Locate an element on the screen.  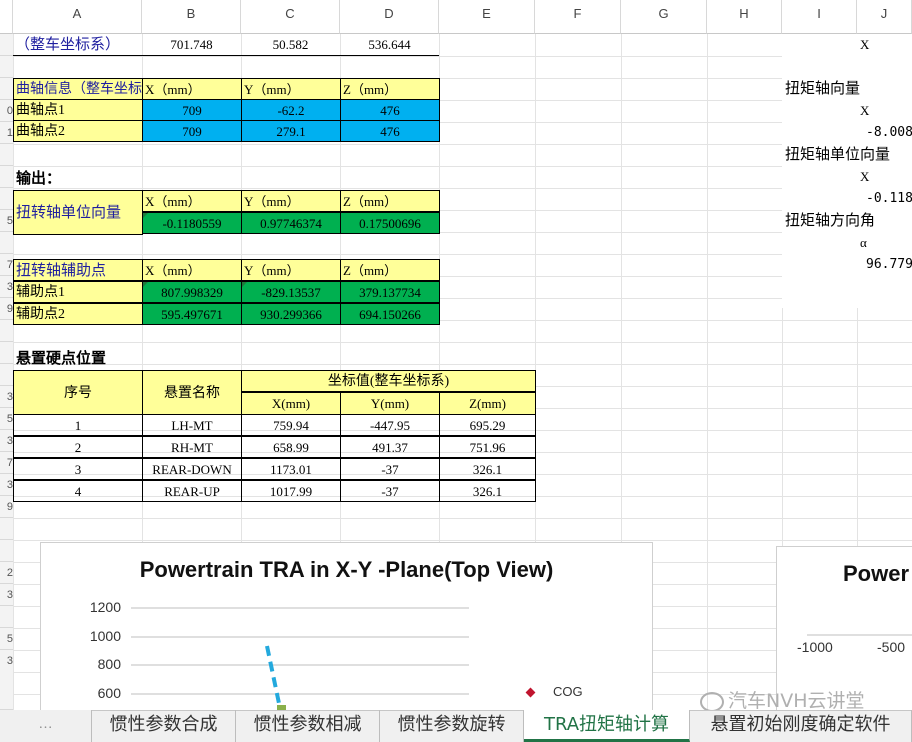
sheet-tab-inertia-subtract: 惯性参数相减 is located at coordinates (308, 726).